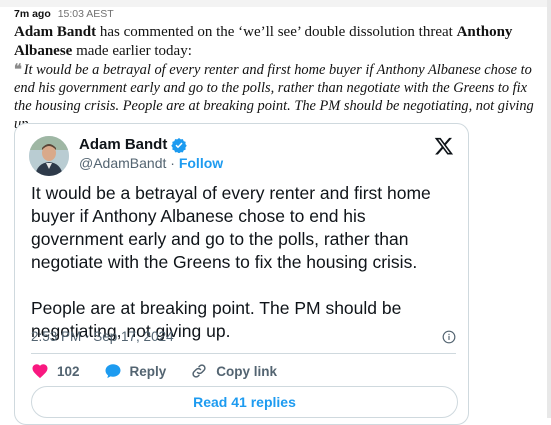 Image resolution: width=551 pixels, height=425 pixels. Describe the element at coordinates (32, 14) in the screenshot. I see `time-ago: 7m ago` at that location.